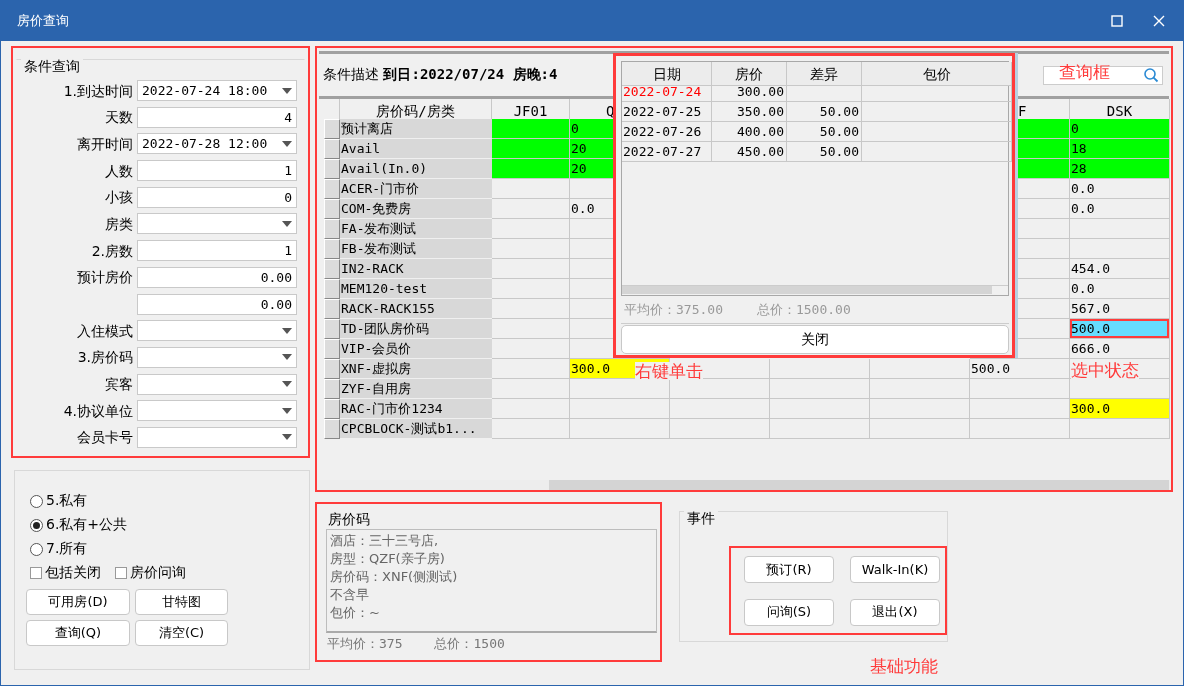 The width and height of the screenshot is (1184, 686). What do you see at coordinates (111, 251) in the screenshot?
I see `field-label: 2.房数` at bounding box center [111, 251].